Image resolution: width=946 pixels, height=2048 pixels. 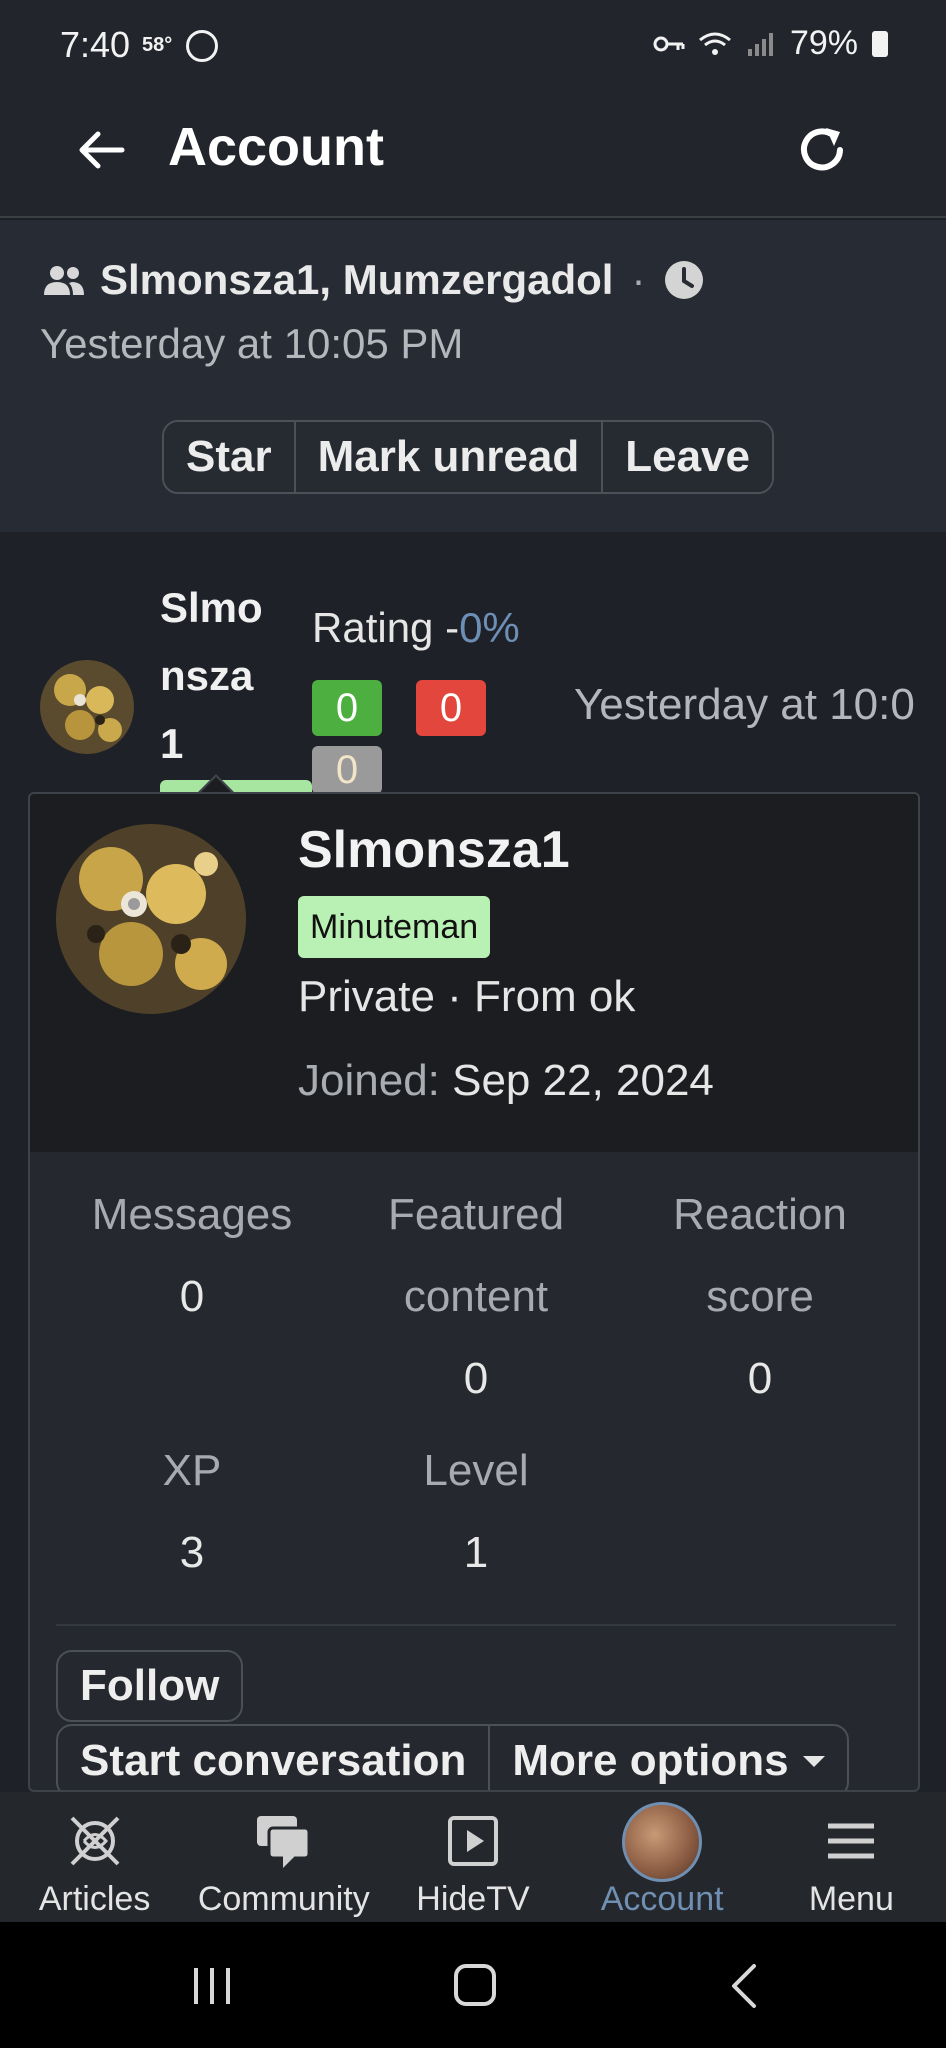 I want to click on username-line: 1, so click(x=172, y=743).